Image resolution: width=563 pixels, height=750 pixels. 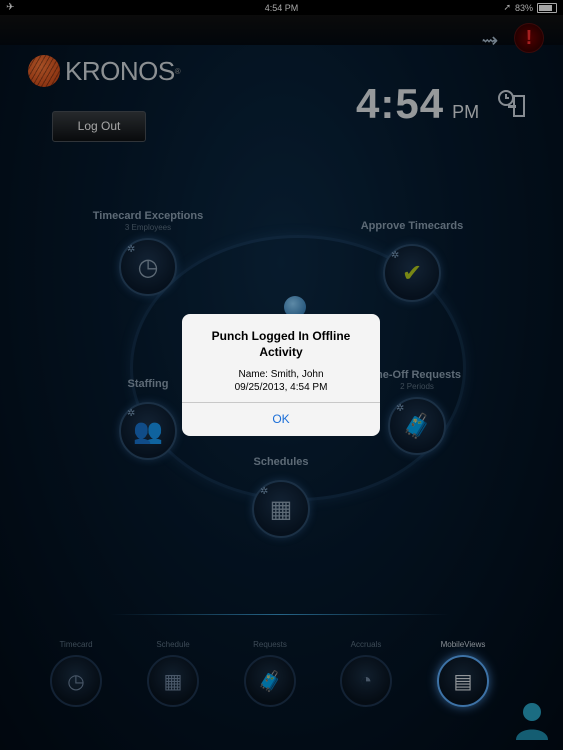 What do you see at coordinates (281, 419) in the screenshot?
I see `ok-button: OK` at bounding box center [281, 419].